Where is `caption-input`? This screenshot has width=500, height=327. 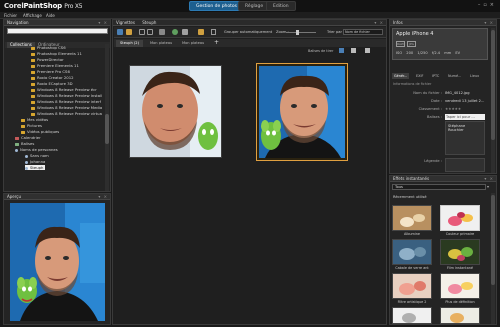
caption-input is located at coordinates (465, 165).